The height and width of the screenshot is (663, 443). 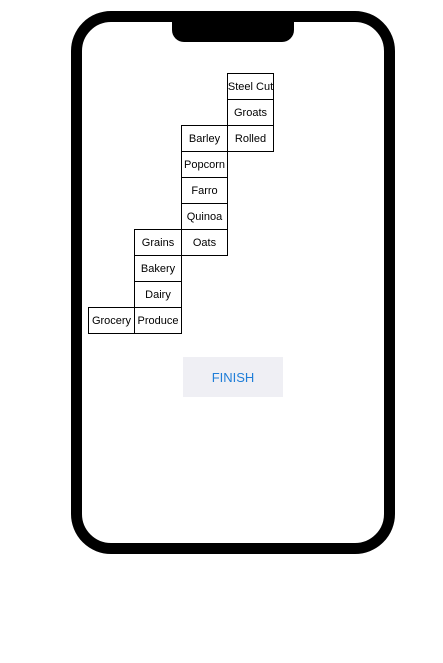 I want to click on phone-notch, so click(x=233, y=26).